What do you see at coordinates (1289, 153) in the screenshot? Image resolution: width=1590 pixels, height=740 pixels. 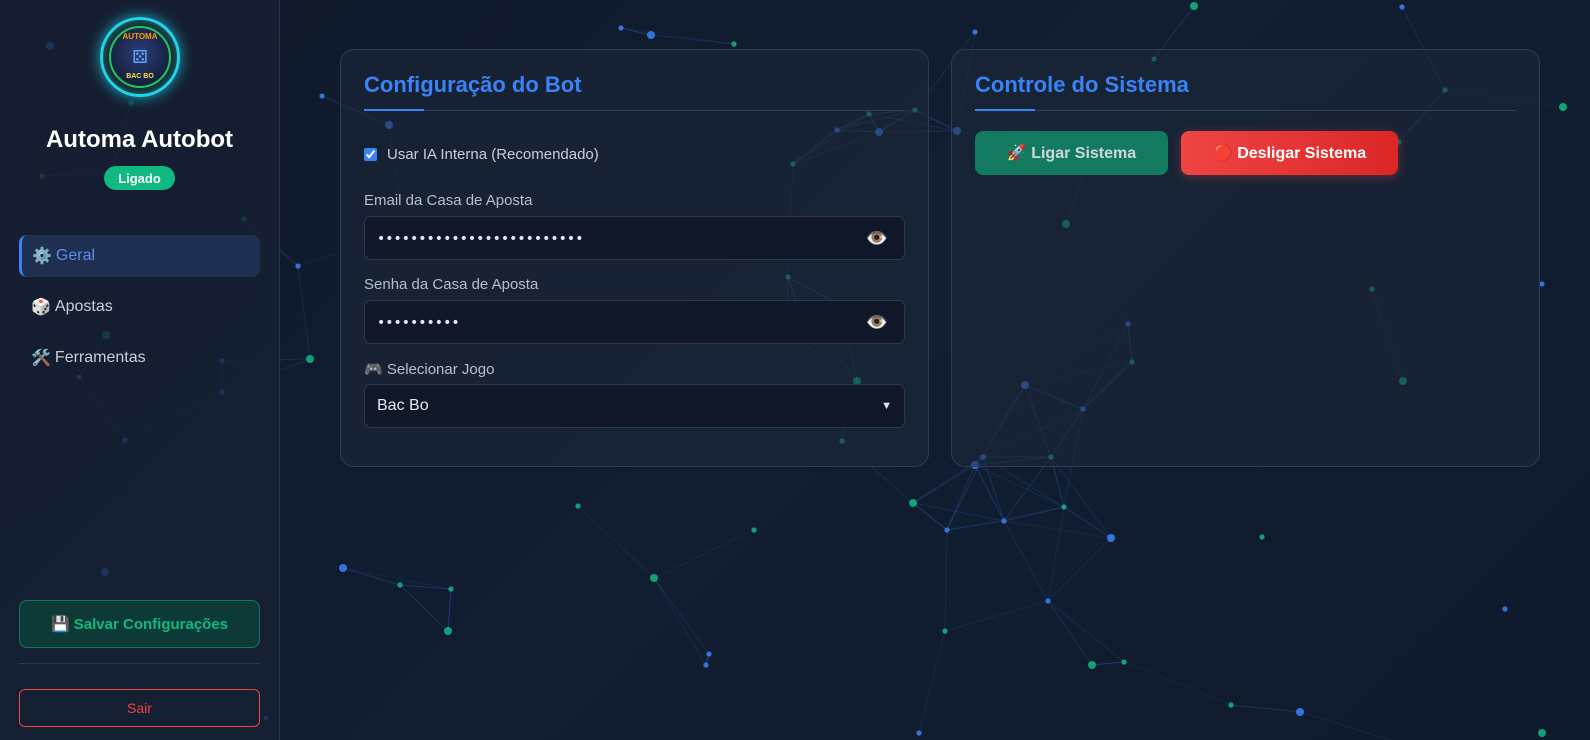 I see `stop-system-button: 🔴 Desligar Sistema` at bounding box center [1289, 153].